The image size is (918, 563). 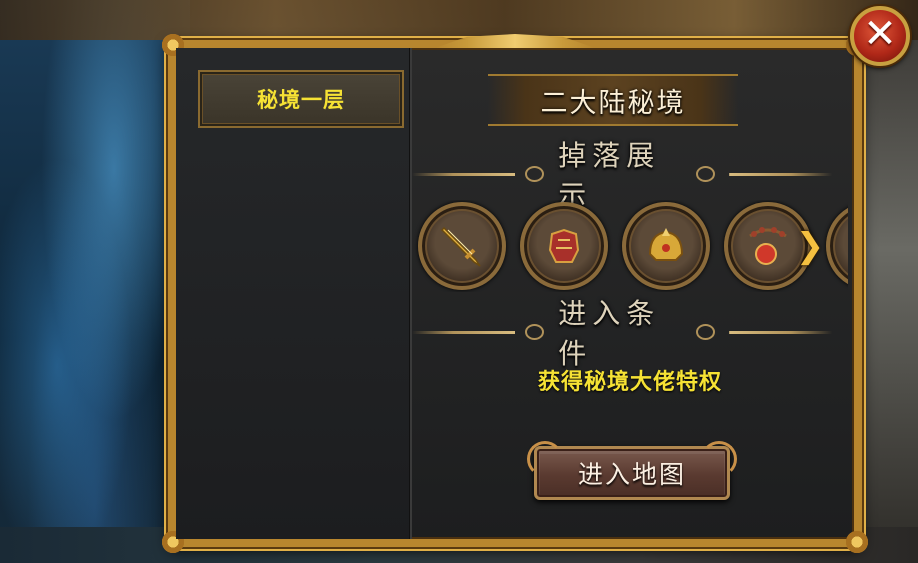 What do you see at coordinates (629, 382) in the screenshot?
I see `entry-condition-text: 获得秘境大佬特权` at bounding box center [629, 382].